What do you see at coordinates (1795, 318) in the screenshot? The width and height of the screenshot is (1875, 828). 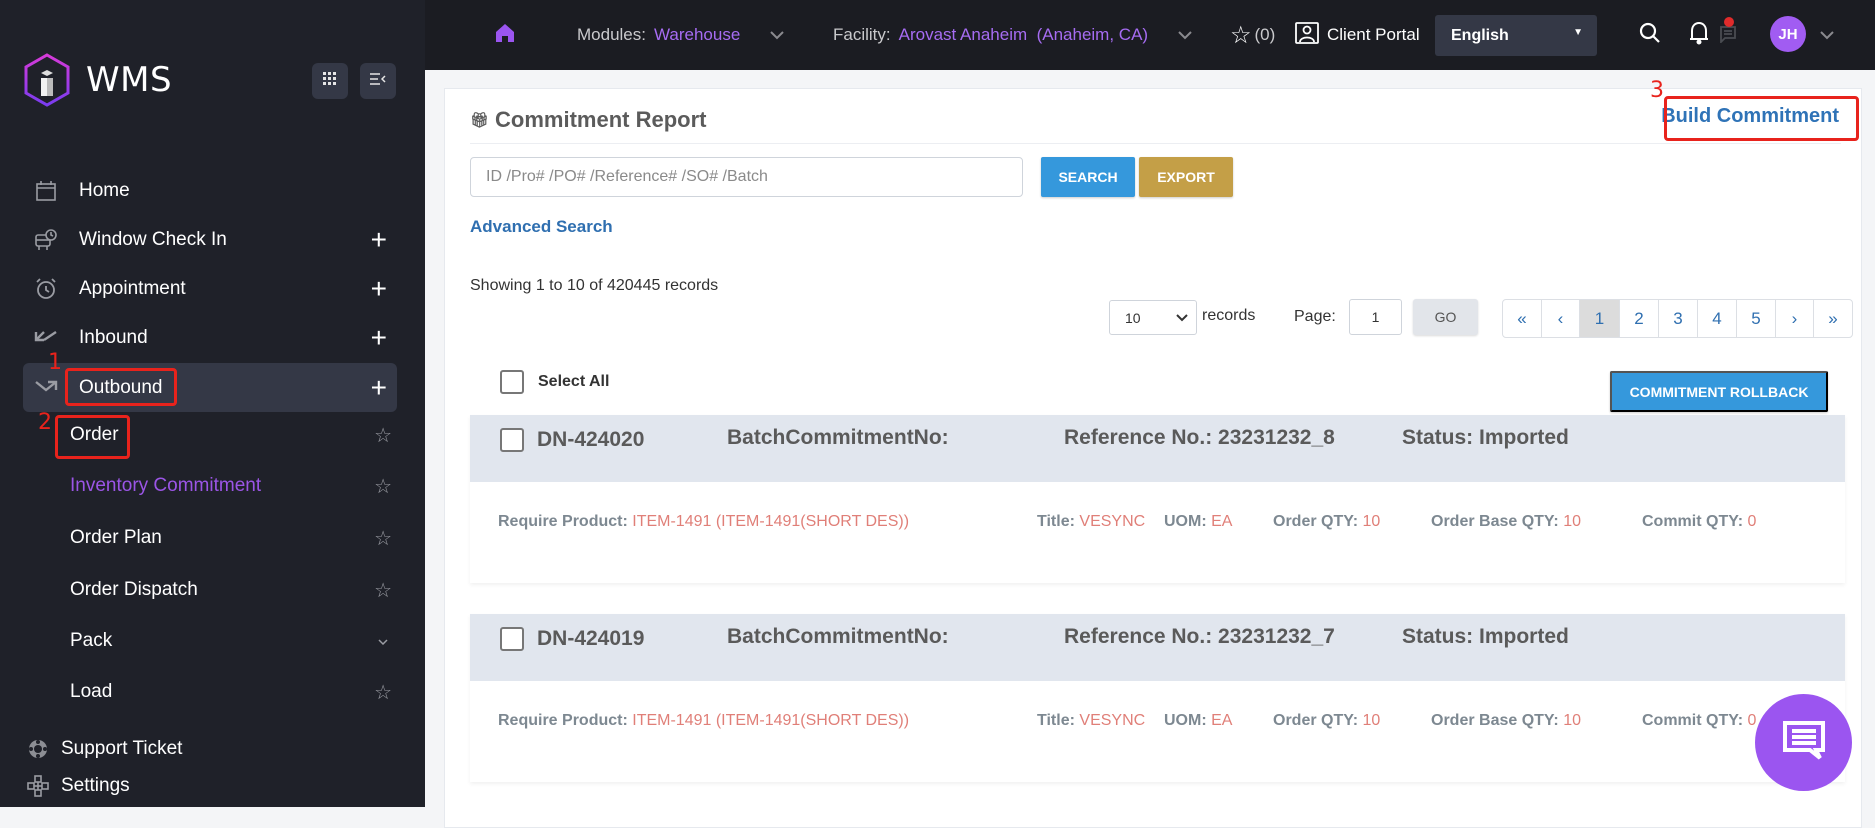 I see `pagination-next: ›` at bounding box center [1795, 318].